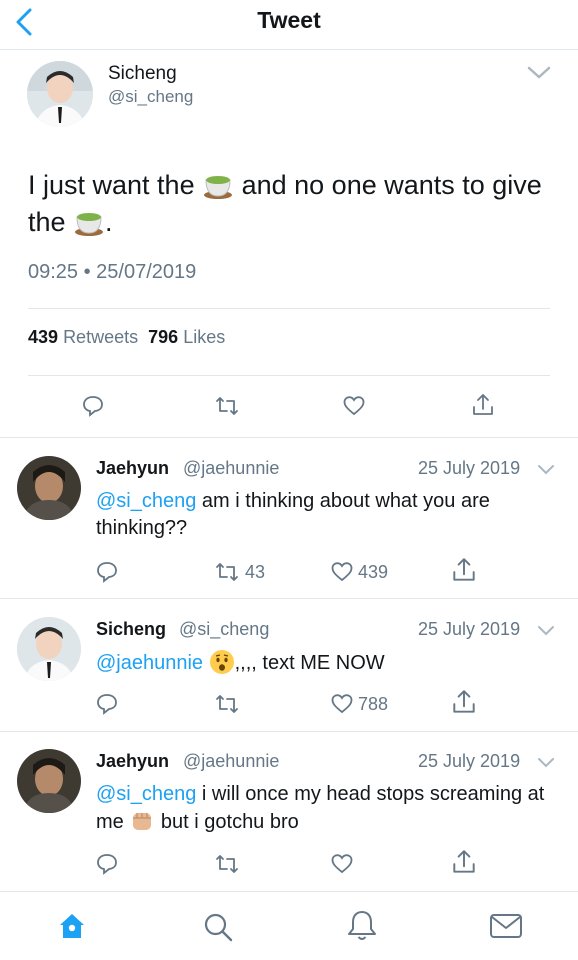 The image size is (578, 960). Describe the element at coordinates (289, 925) in the screenshot. I see `bottom-tab-bar` at that location.